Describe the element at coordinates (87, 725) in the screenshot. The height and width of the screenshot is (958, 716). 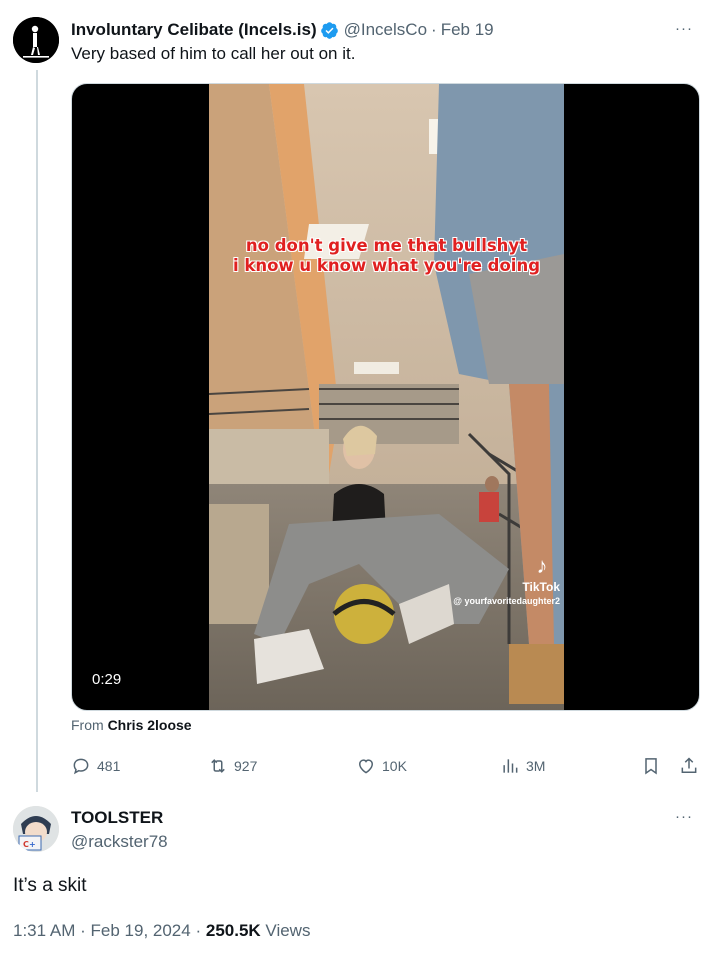
I see `attribution-prefix: From` at that location.